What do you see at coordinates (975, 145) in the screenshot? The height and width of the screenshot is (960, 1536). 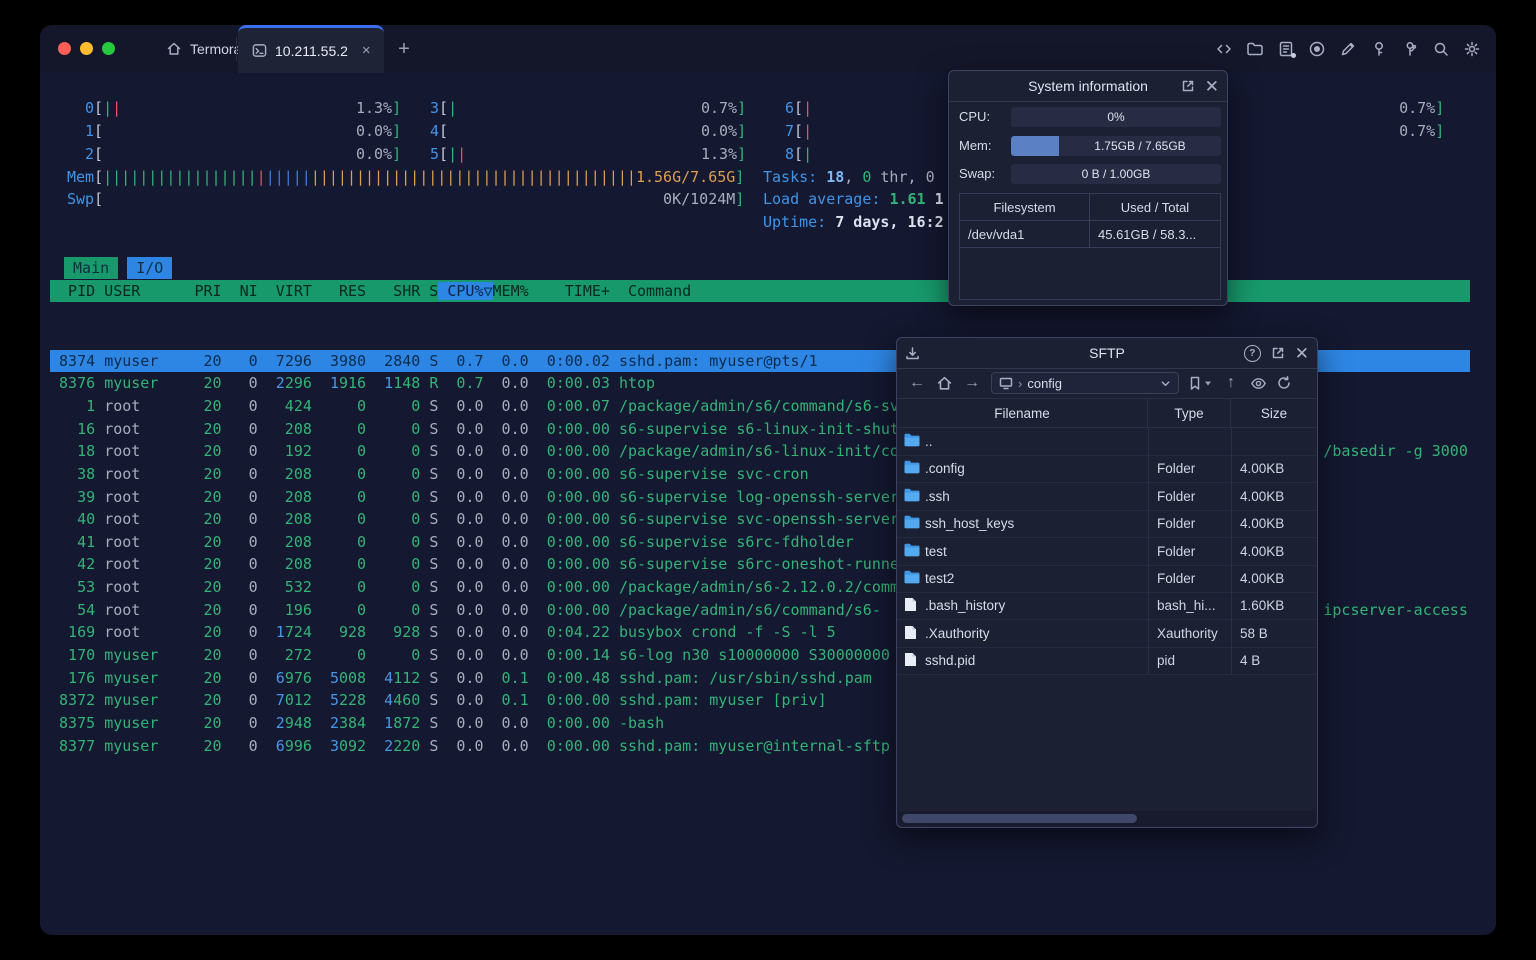 I see `mem-label: Mem:` at bounding box center [975, 145].